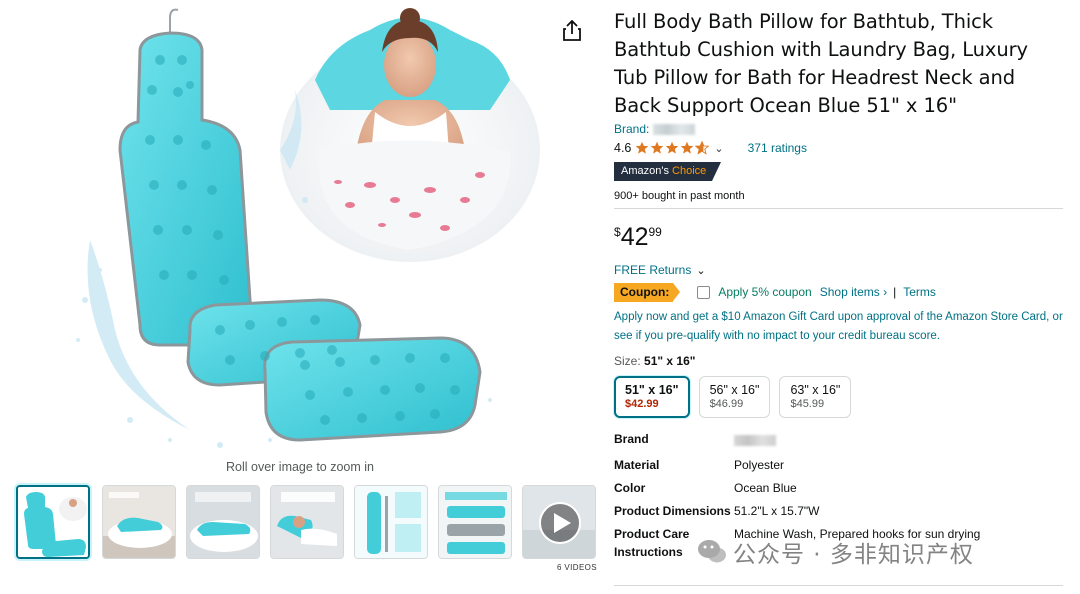  I want to click on size-option-51x16: 51" x 16" $42.99, so click(652, 397).